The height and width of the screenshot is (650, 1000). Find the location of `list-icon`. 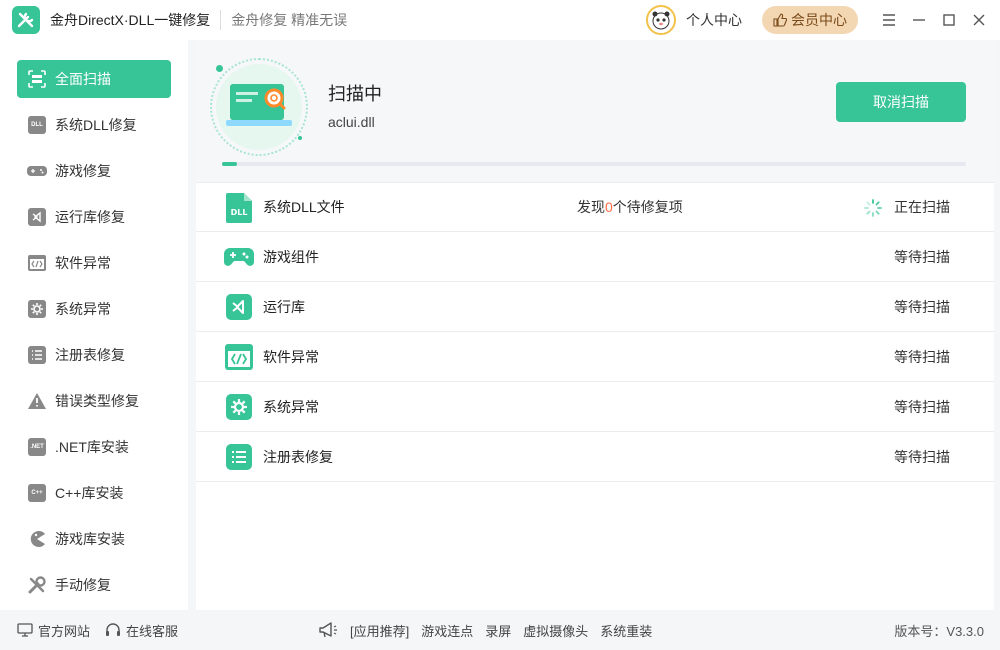

list-icon is located at coordinates (37, 355).